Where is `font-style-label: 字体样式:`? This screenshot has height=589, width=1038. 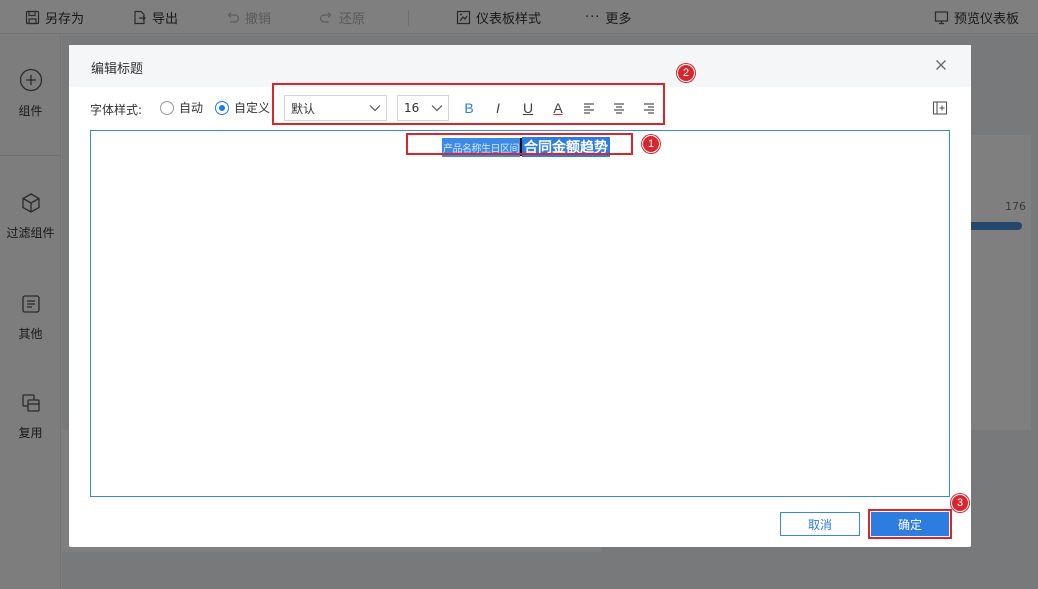
font-style-label: 字体样式: is located at coordinates (116, 110).